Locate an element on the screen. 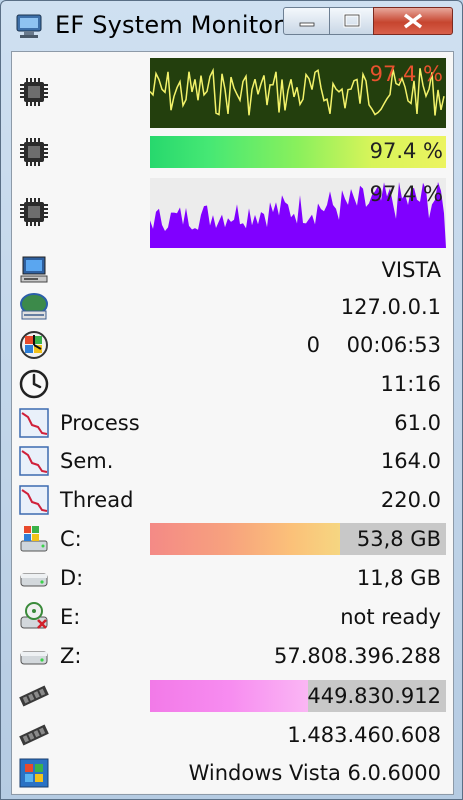  physical-memory-value: 449.830.912 is located at coordinates (374, 696).